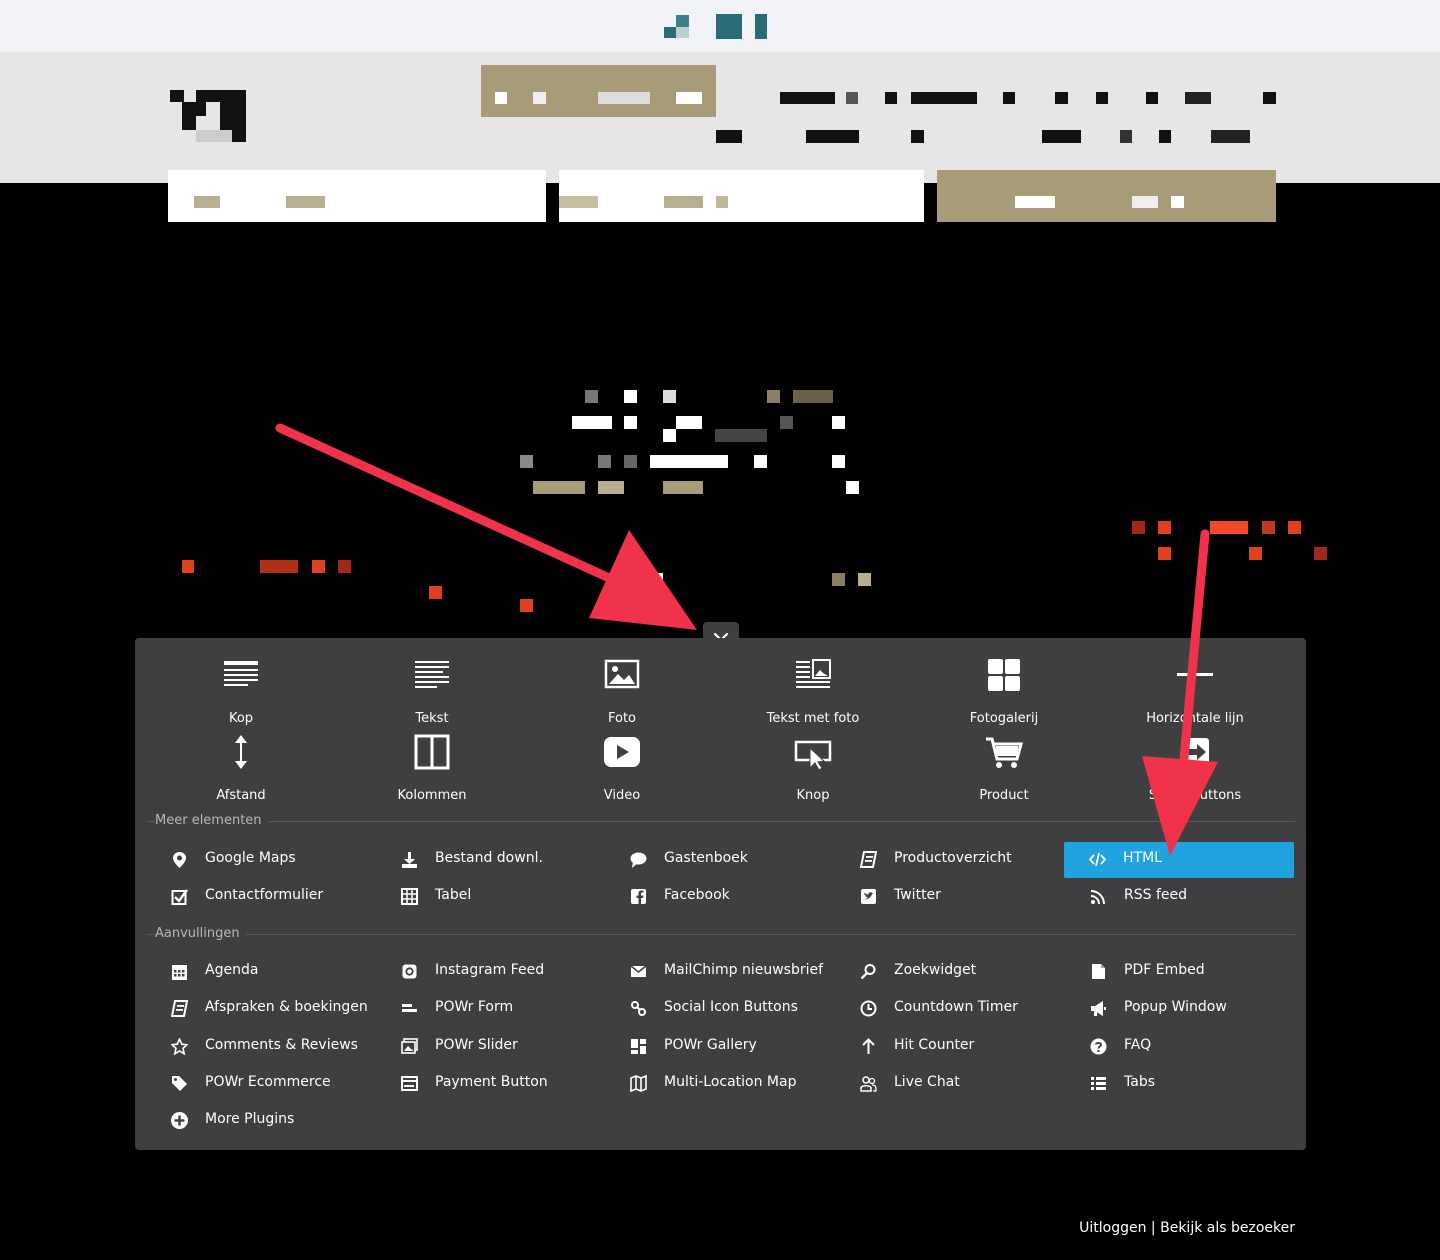  Describe the element at coordinates (1097, 859) in the screenshot. I see `code-icon` at that location.